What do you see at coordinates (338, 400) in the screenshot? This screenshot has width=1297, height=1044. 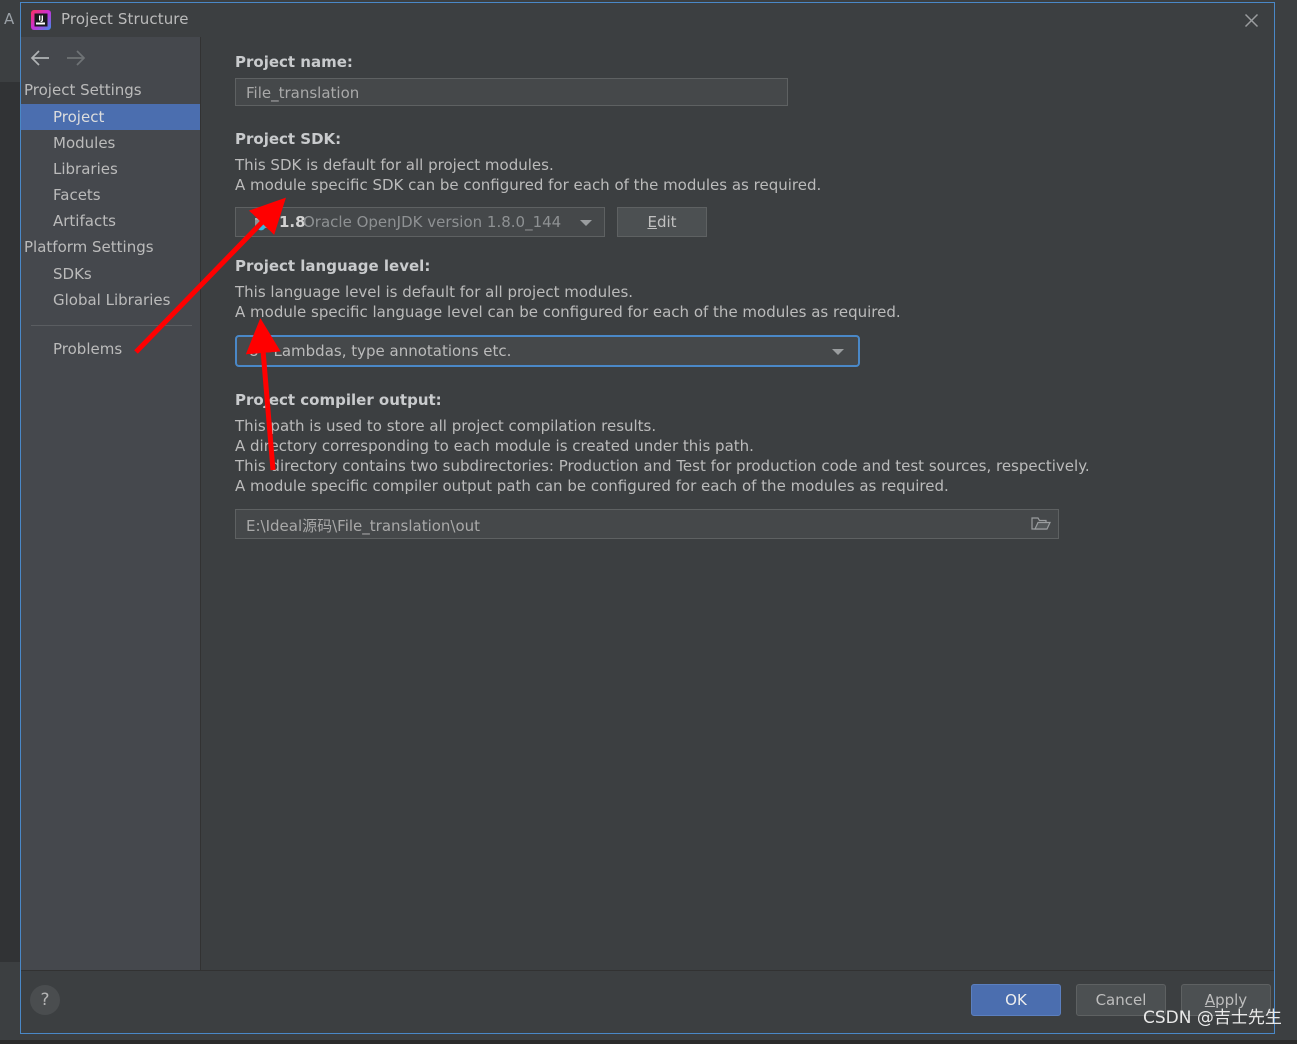 I see `compiler-output-label: Project compiler output:` at bounding box center [338, 400].